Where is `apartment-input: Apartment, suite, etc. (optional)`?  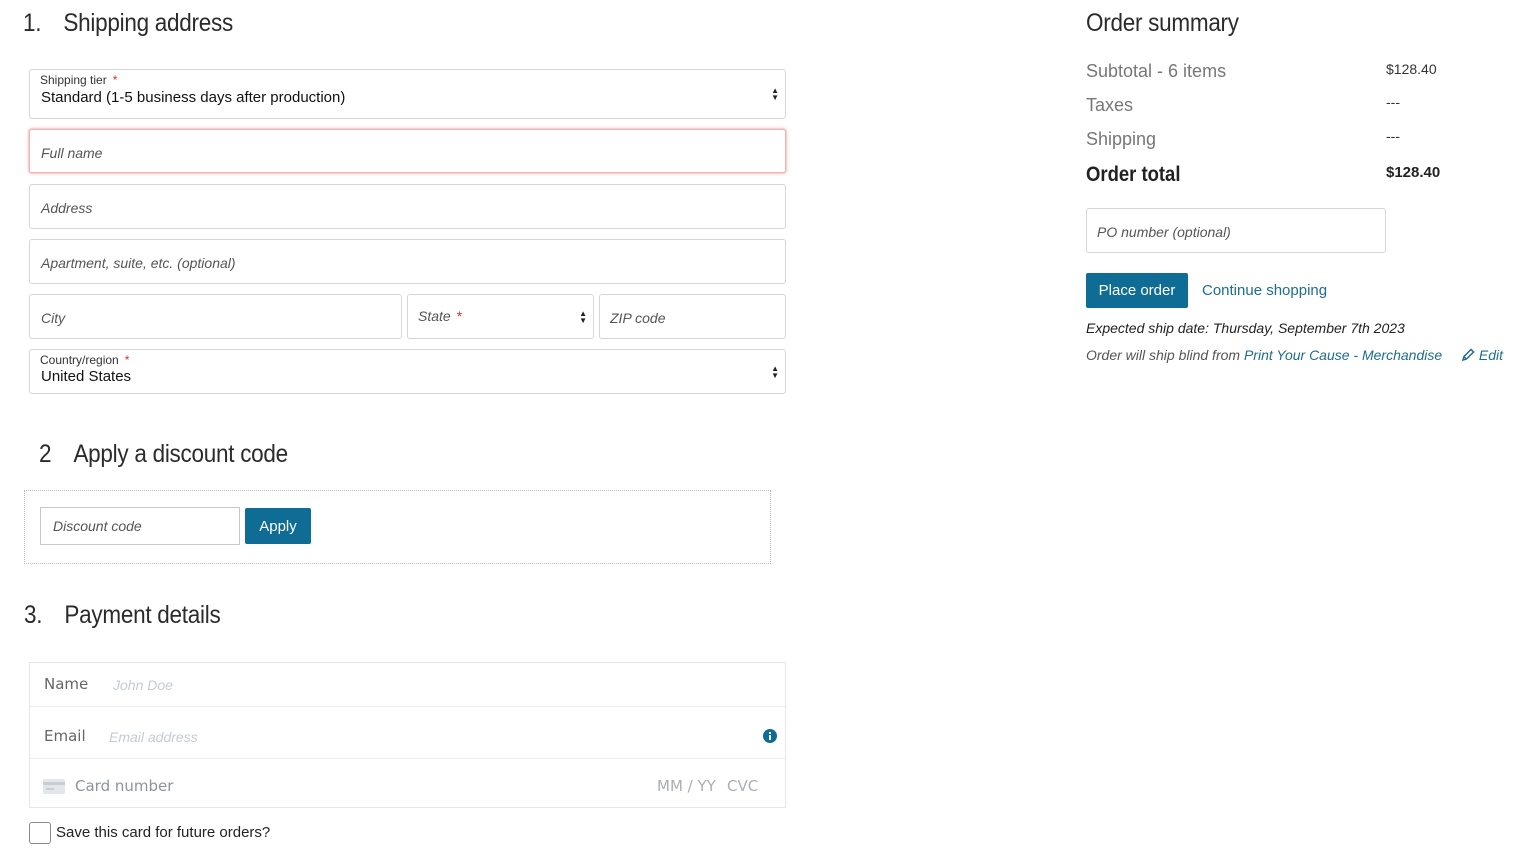 apartment-input: Apartment, suite, etc. (optional) is located at coordinates (407, 261).